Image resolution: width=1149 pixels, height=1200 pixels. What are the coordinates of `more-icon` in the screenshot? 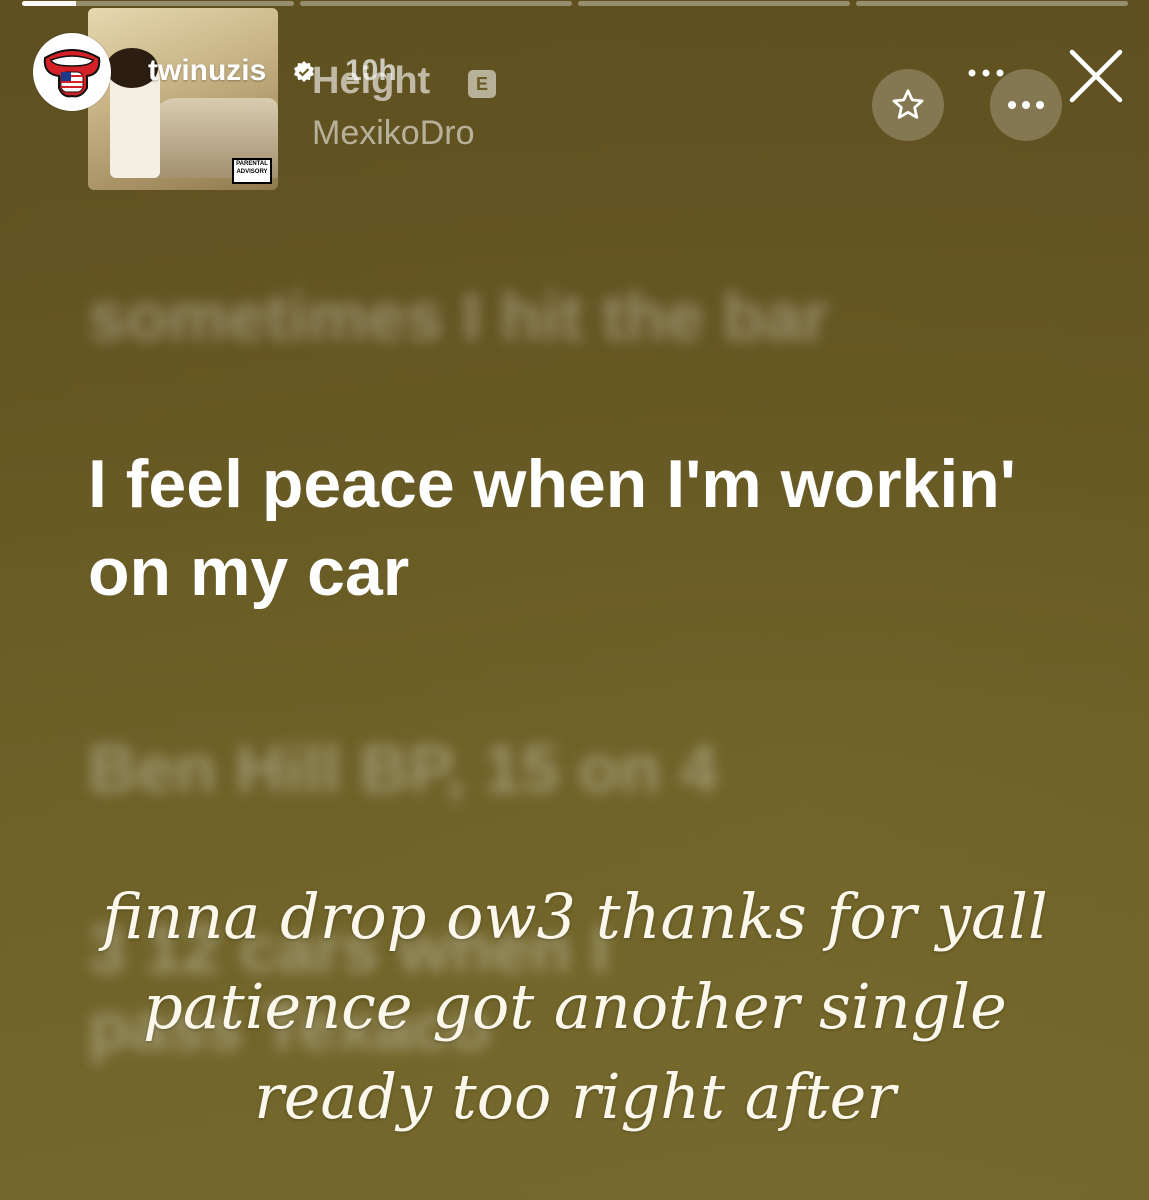 It's located at (1026, 105).